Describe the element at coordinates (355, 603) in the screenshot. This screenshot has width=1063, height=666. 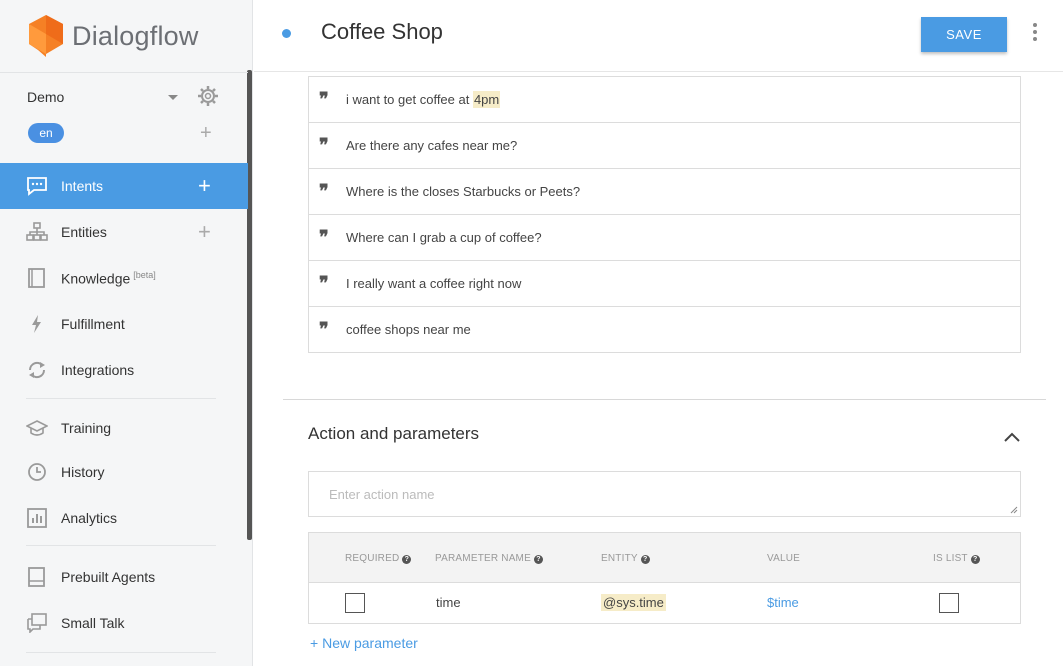
I see `required-checkbox` at that location.